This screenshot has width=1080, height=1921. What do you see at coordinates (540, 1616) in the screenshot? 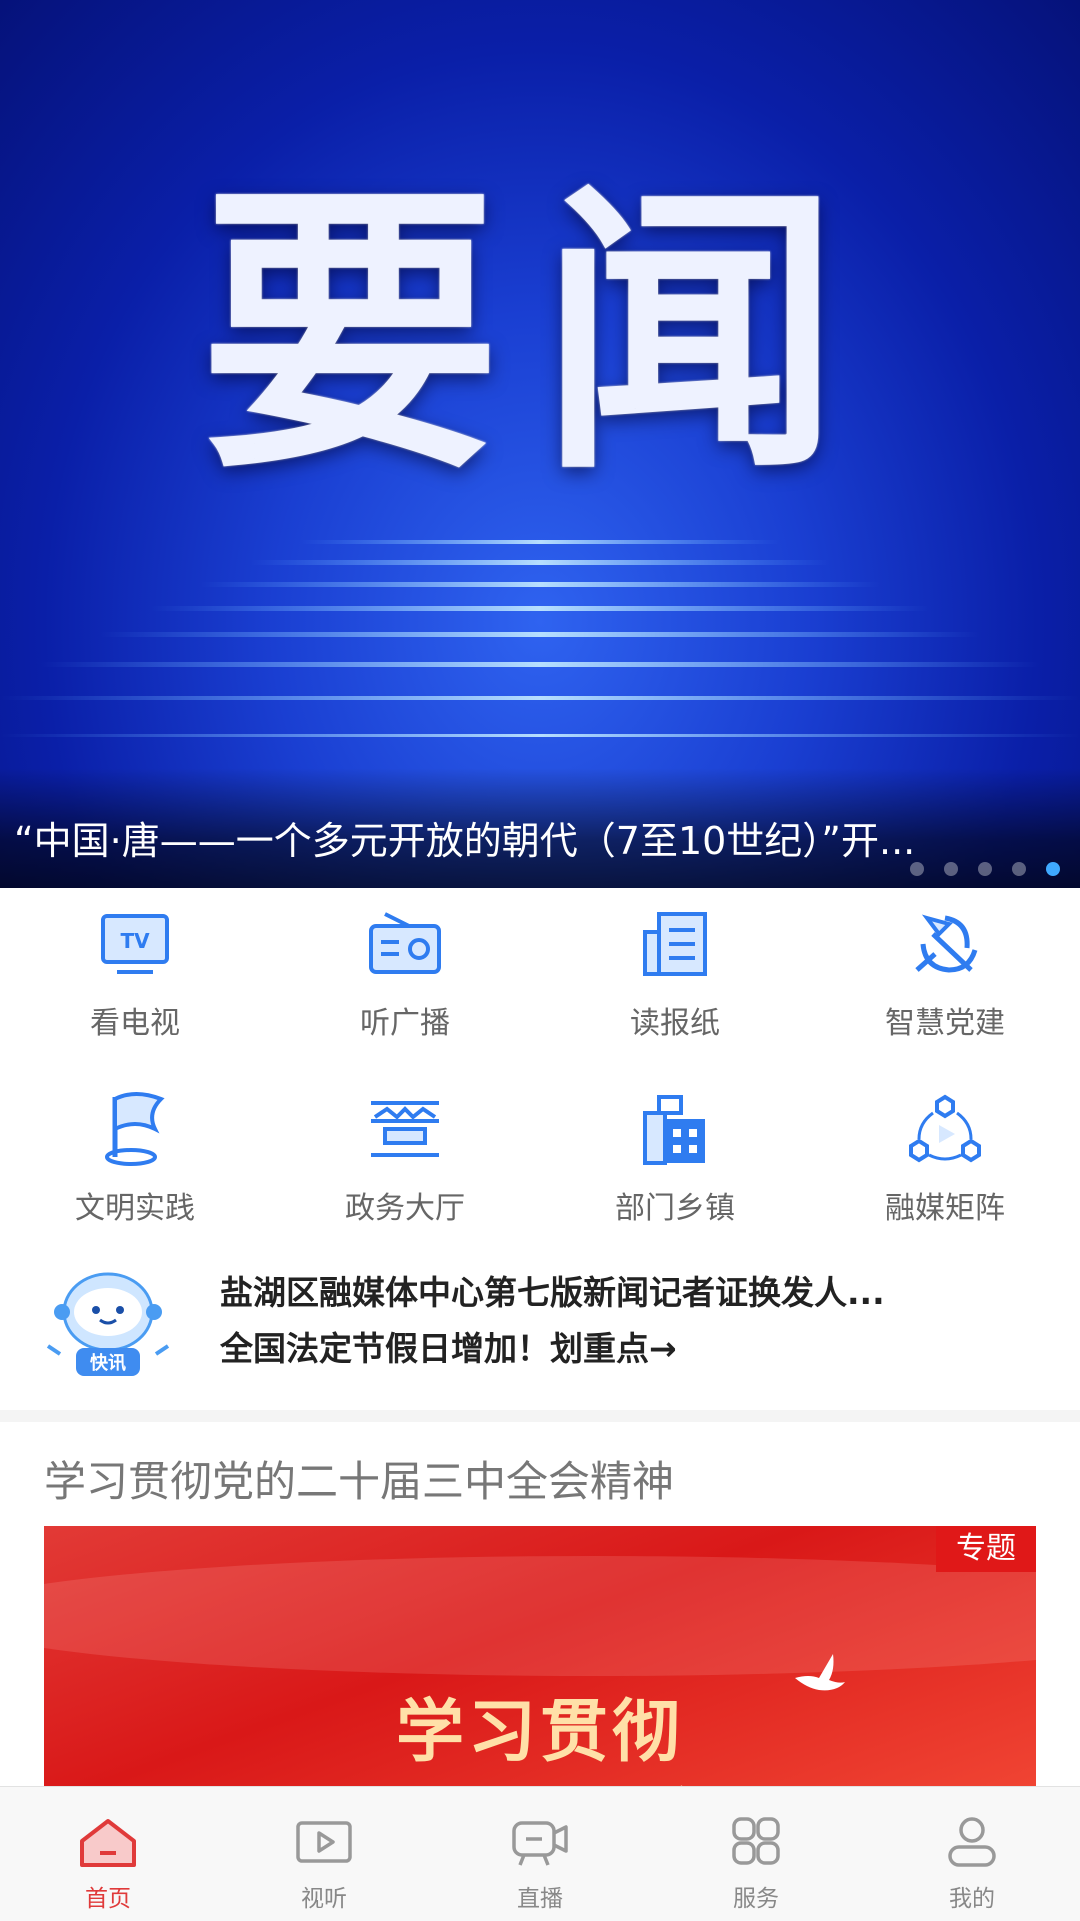
I see `banner-wave` at bounding box center [540, 1616].